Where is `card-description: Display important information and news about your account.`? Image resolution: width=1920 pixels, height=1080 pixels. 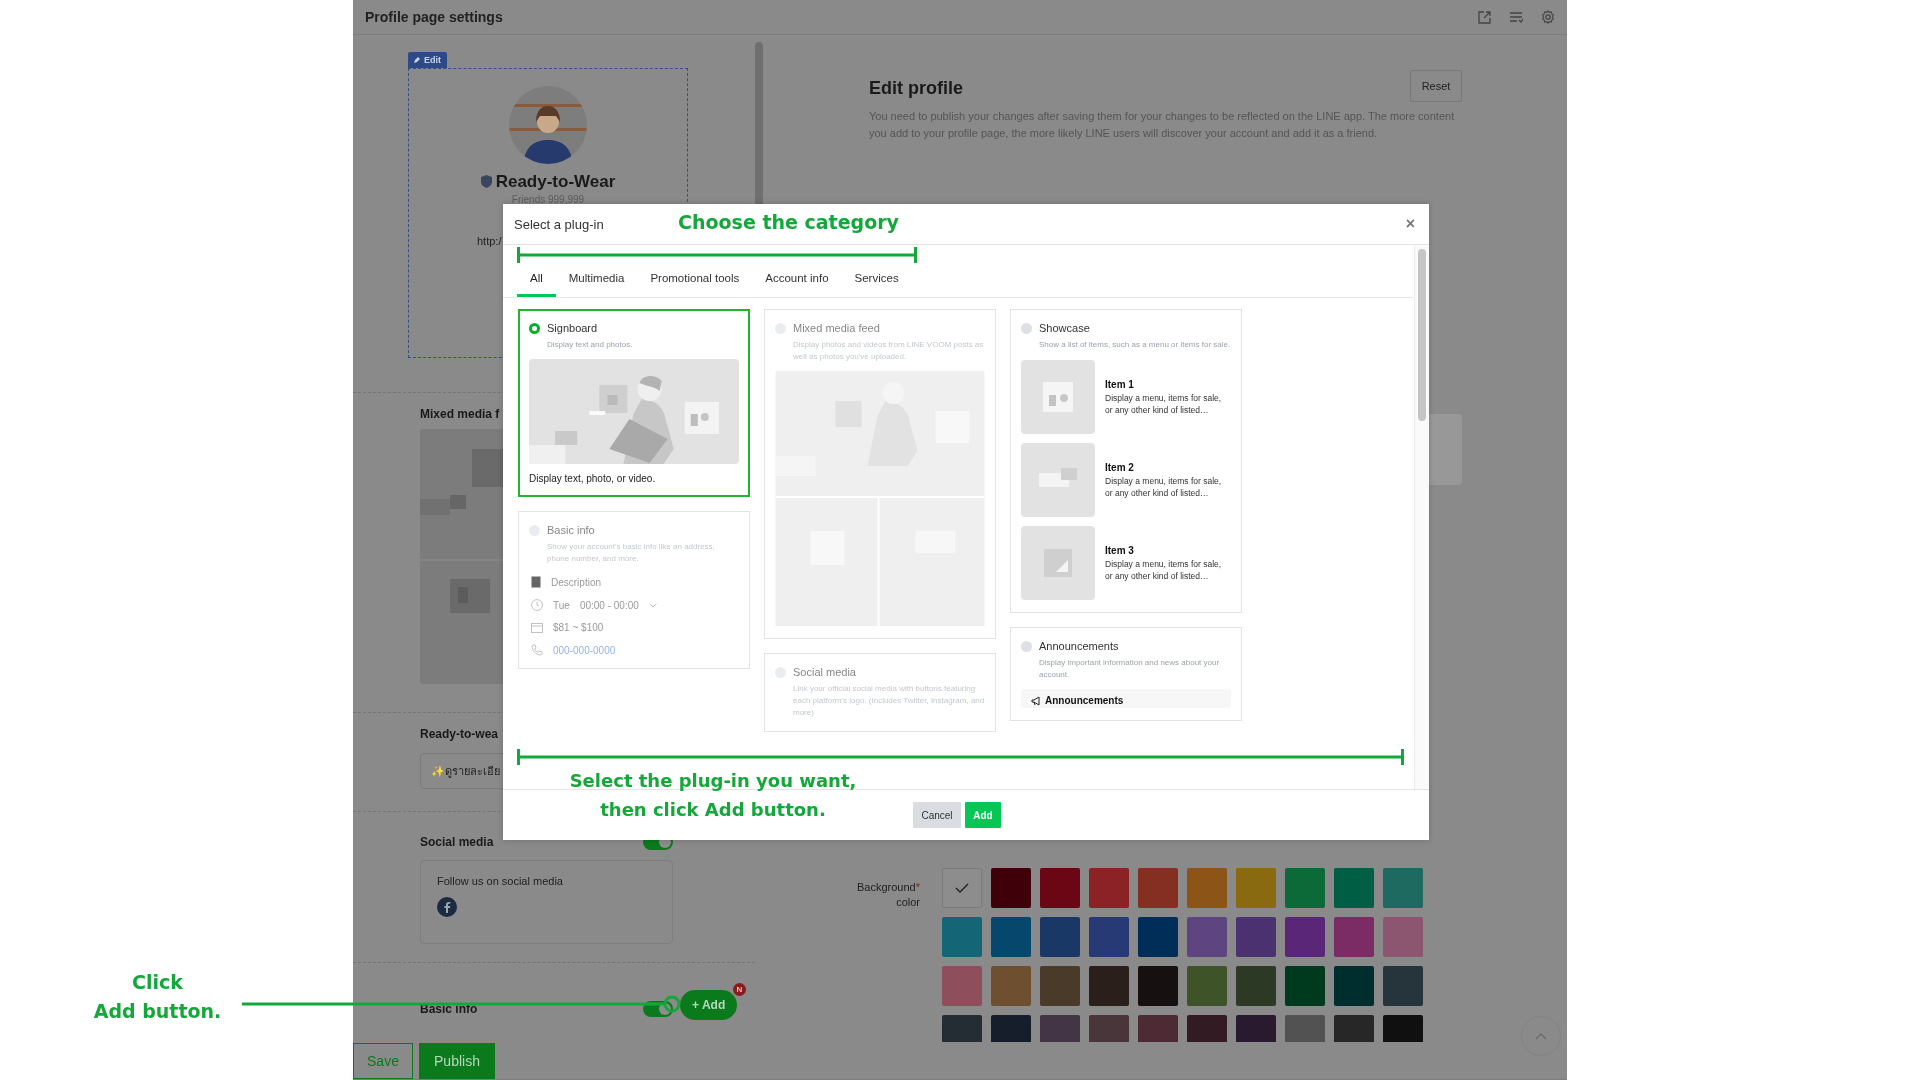 card-description: Display important information and news about your account. is located at coordinates (1130, 669).